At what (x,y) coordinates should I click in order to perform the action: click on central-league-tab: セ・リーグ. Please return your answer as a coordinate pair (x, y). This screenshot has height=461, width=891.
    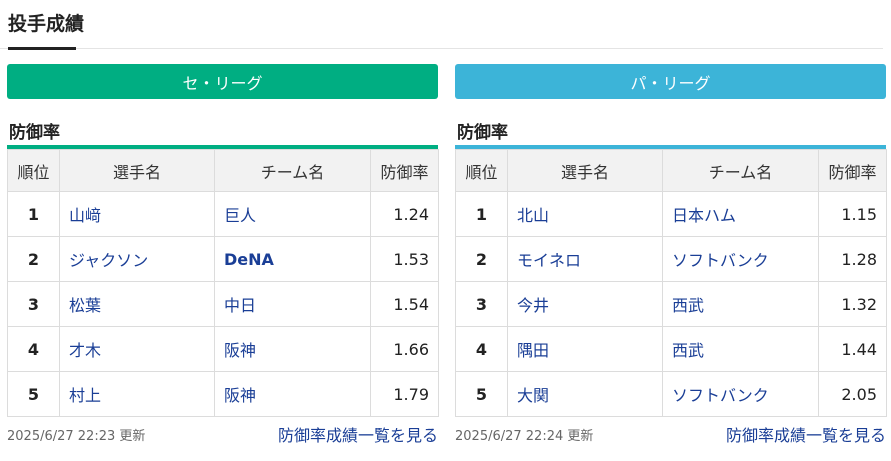
    Looking at the image, I should click on (222, 81).